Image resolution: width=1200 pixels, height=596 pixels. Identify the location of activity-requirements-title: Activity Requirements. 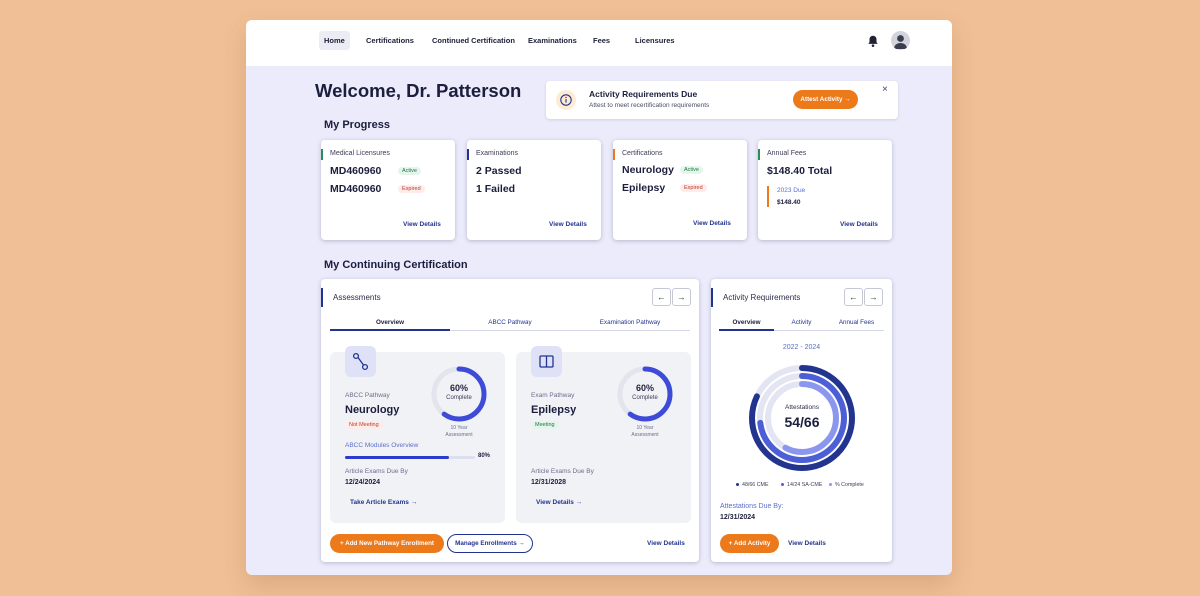
(762, 297).